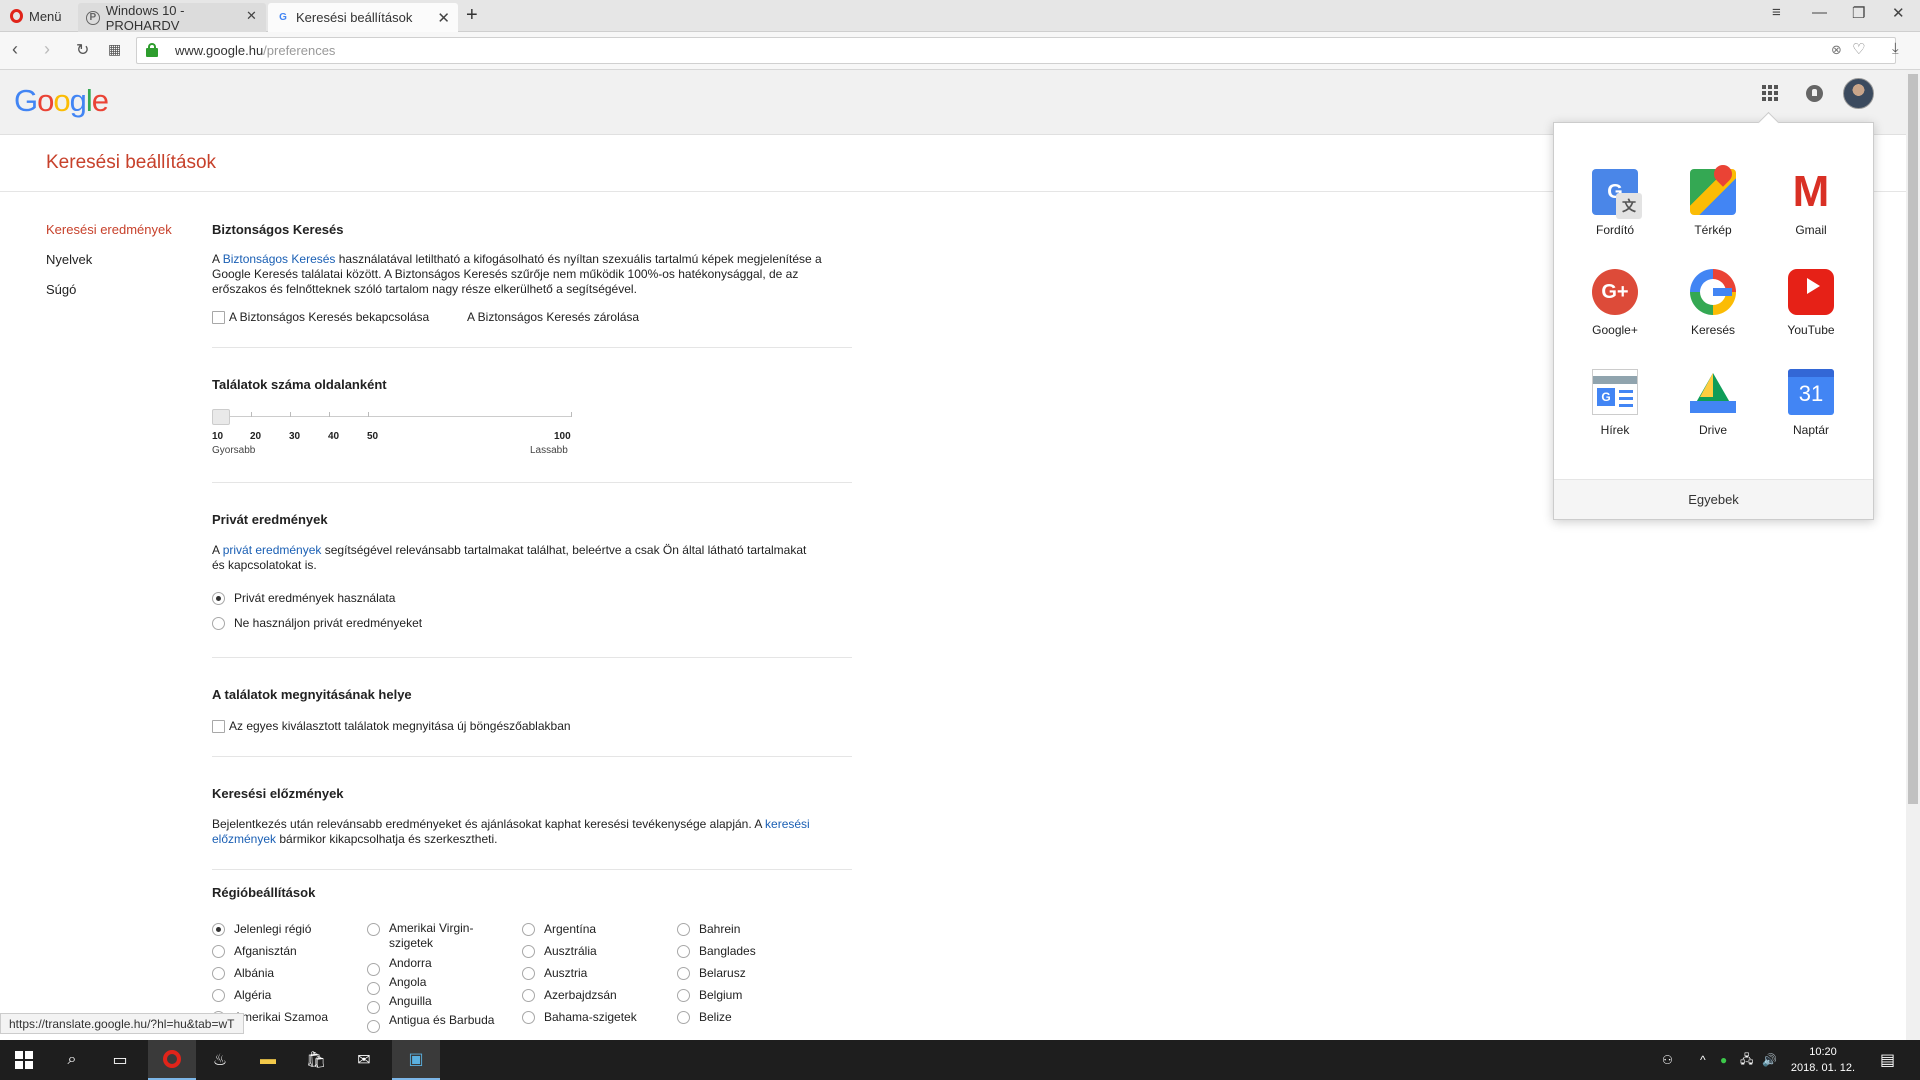 The width and height of the screenshot is (1920, 1080). Describe the element at coordinates (1713, 303) in the screenshot. I see `app-search: Keresés` at that location.